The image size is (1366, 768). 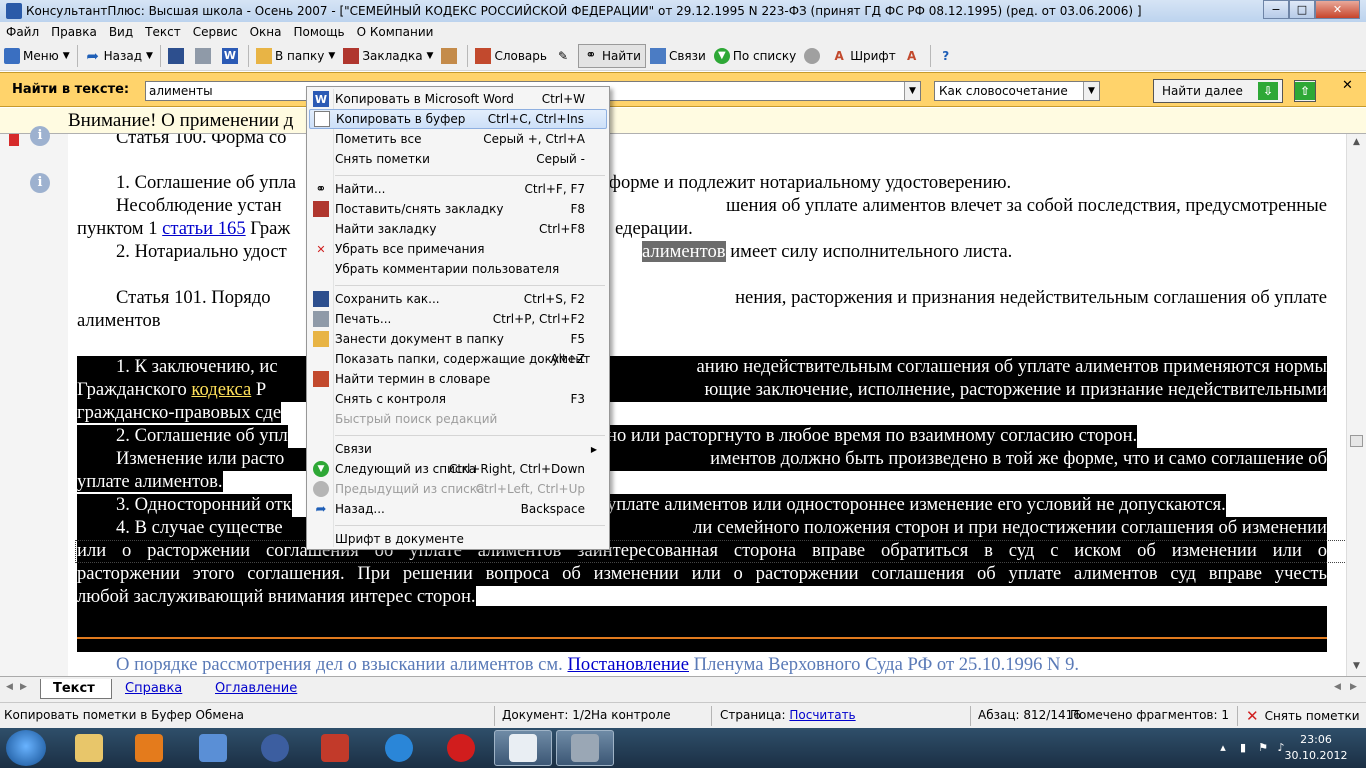 What do you see at coordinates (215, 32) in the screenshot?
I see `menu-service: Сервис` at bounding box center [215, 32].